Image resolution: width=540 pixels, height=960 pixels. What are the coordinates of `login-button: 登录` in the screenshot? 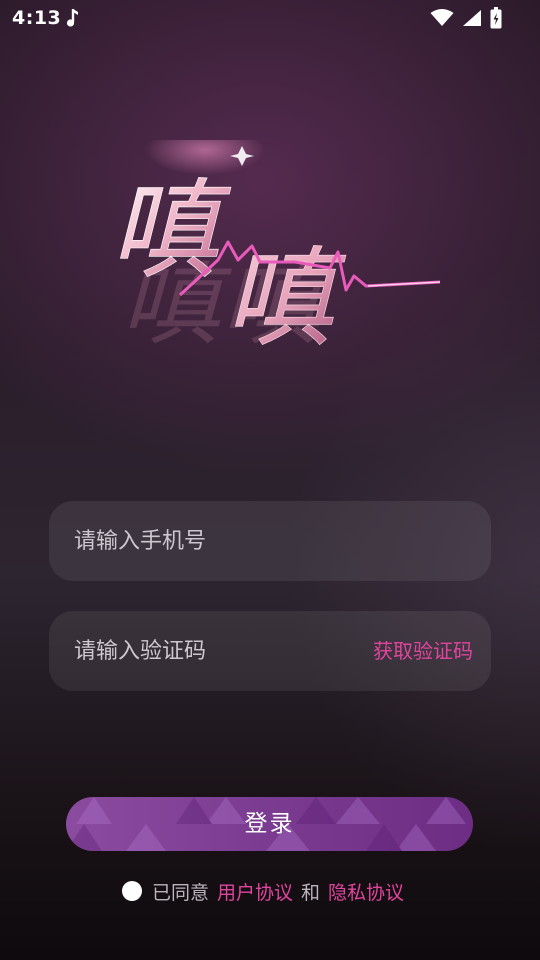 It's located at (269, 824).